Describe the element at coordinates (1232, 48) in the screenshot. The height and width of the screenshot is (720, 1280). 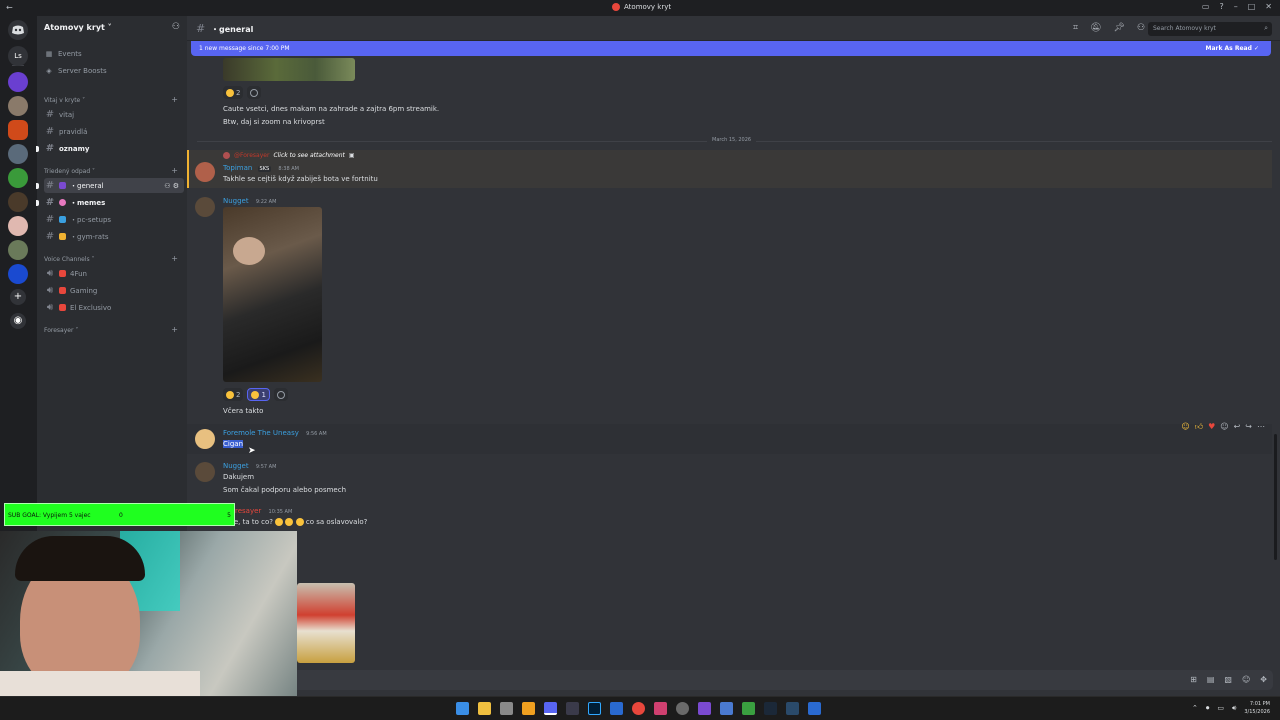
I see `mark-as-read-button: Mark As Read ✓` at that location.